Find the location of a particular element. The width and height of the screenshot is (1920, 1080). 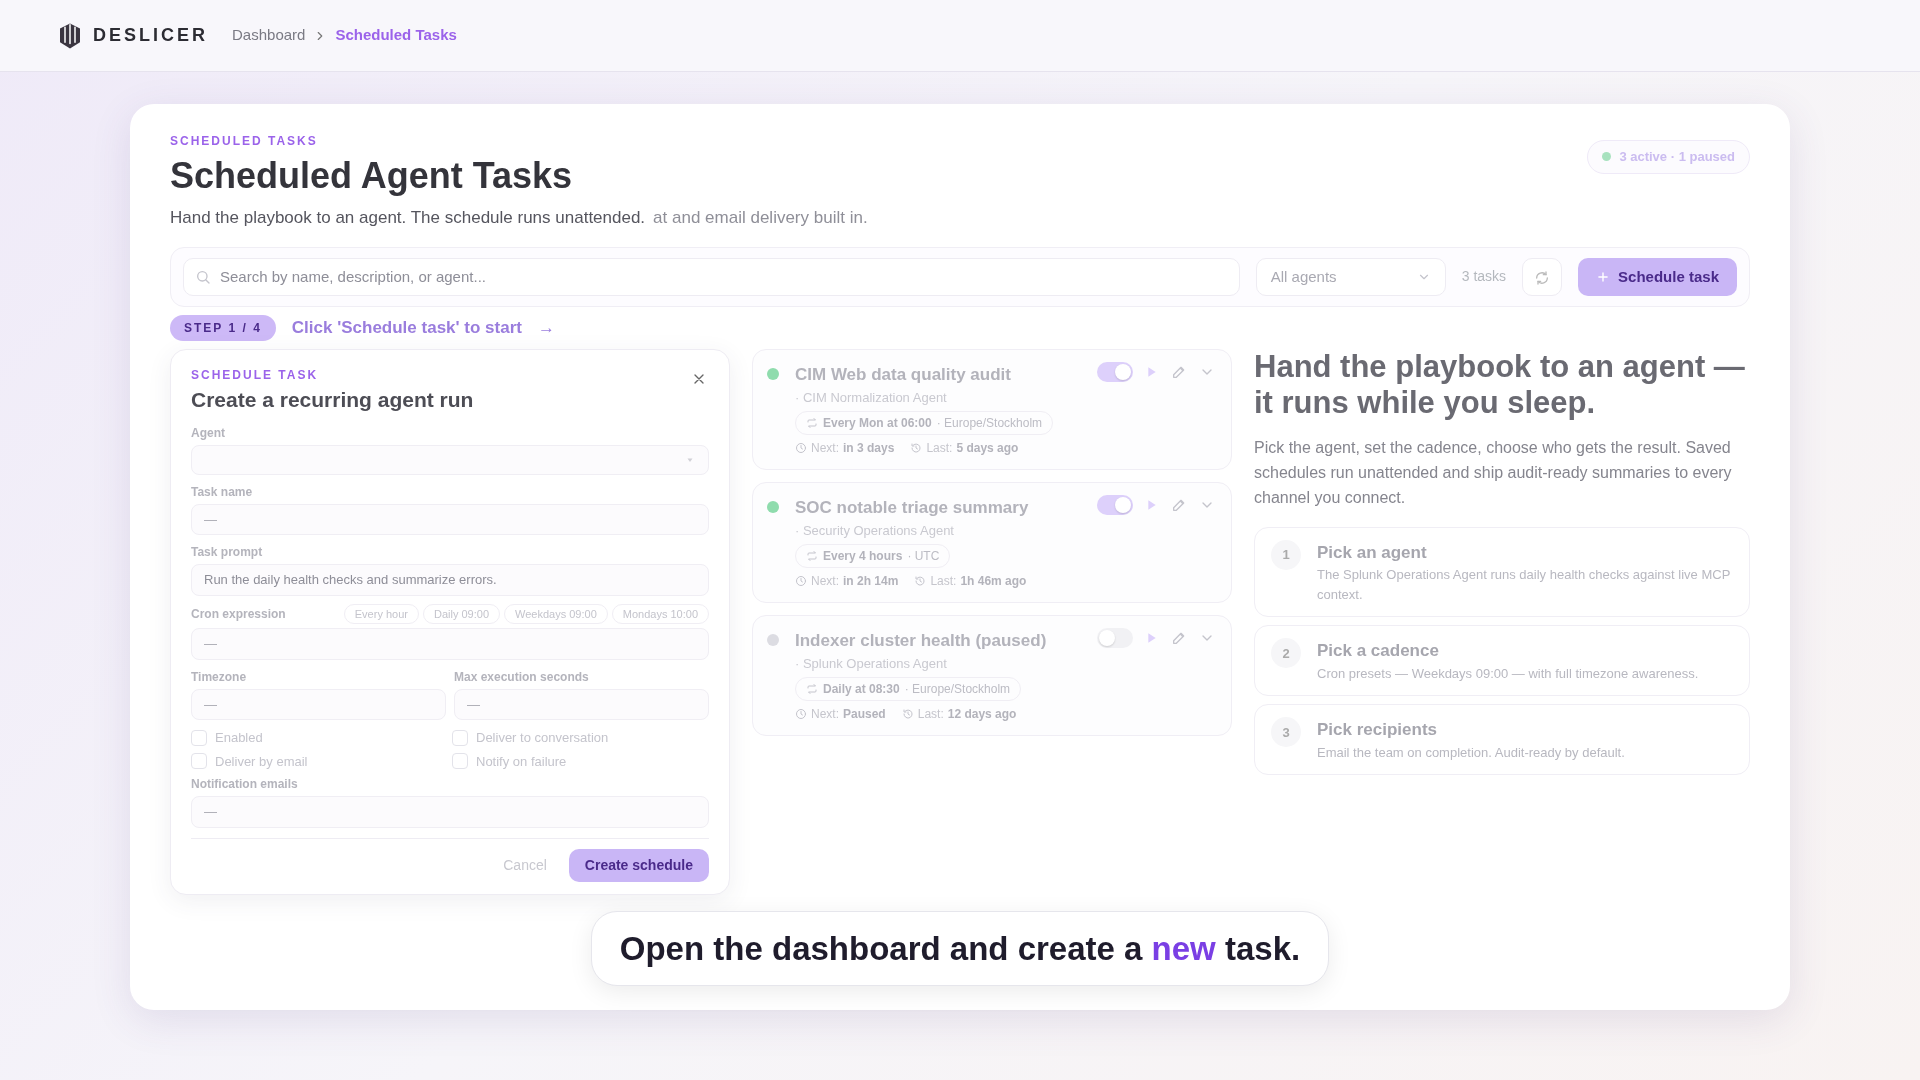

max-seconds-field: — is located at coordinates (581, 704).